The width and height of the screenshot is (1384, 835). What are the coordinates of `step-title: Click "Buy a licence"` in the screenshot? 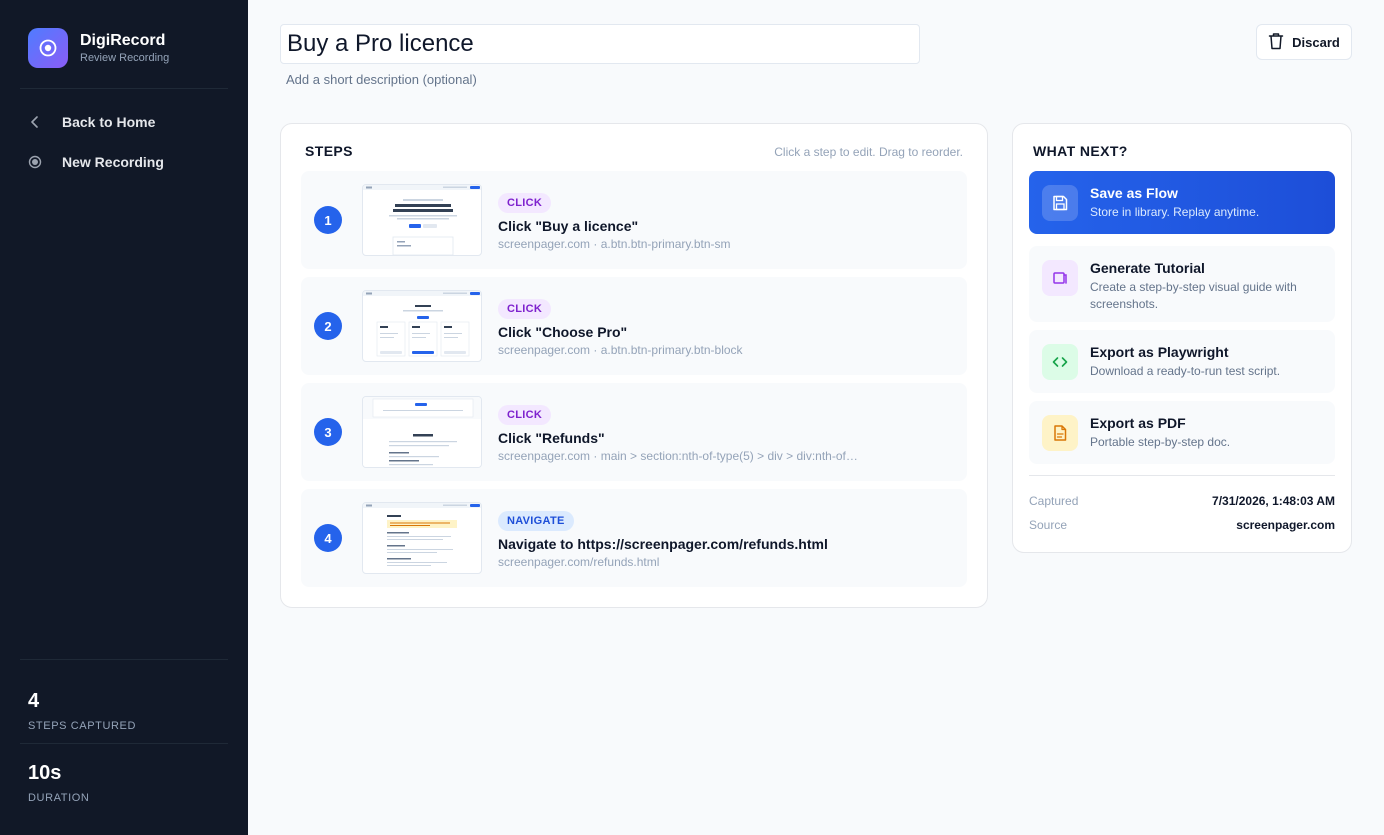 It's located at (568, 226).